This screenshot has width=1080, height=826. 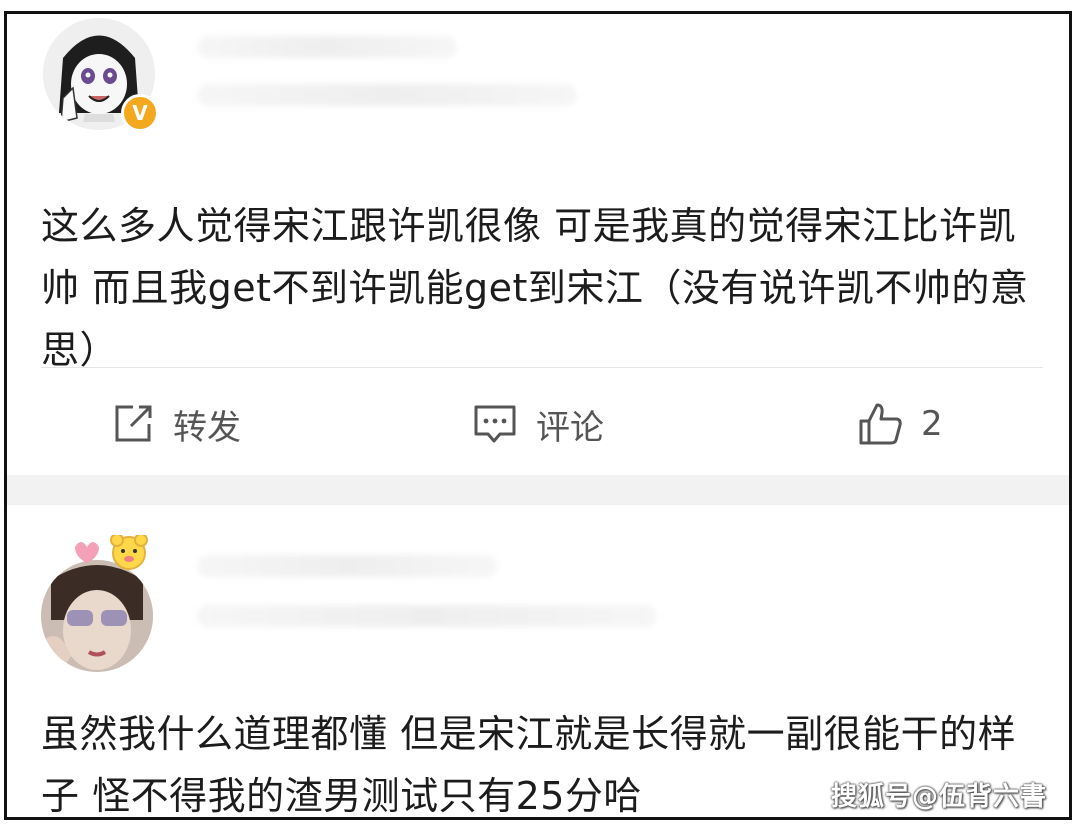 I want to click on divider, so click(x=542, y=367).